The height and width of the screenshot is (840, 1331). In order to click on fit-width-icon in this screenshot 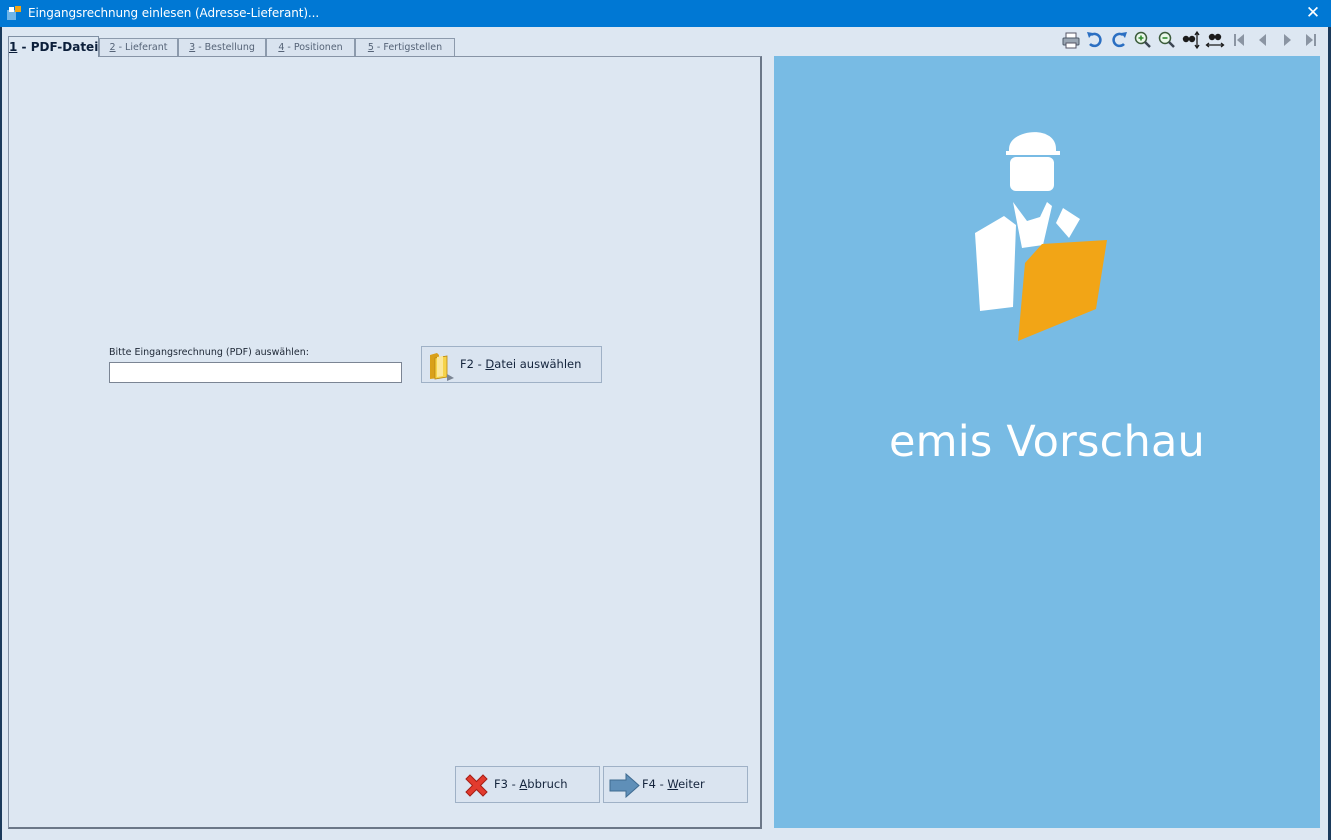, I will do `click(1215, 40)`.